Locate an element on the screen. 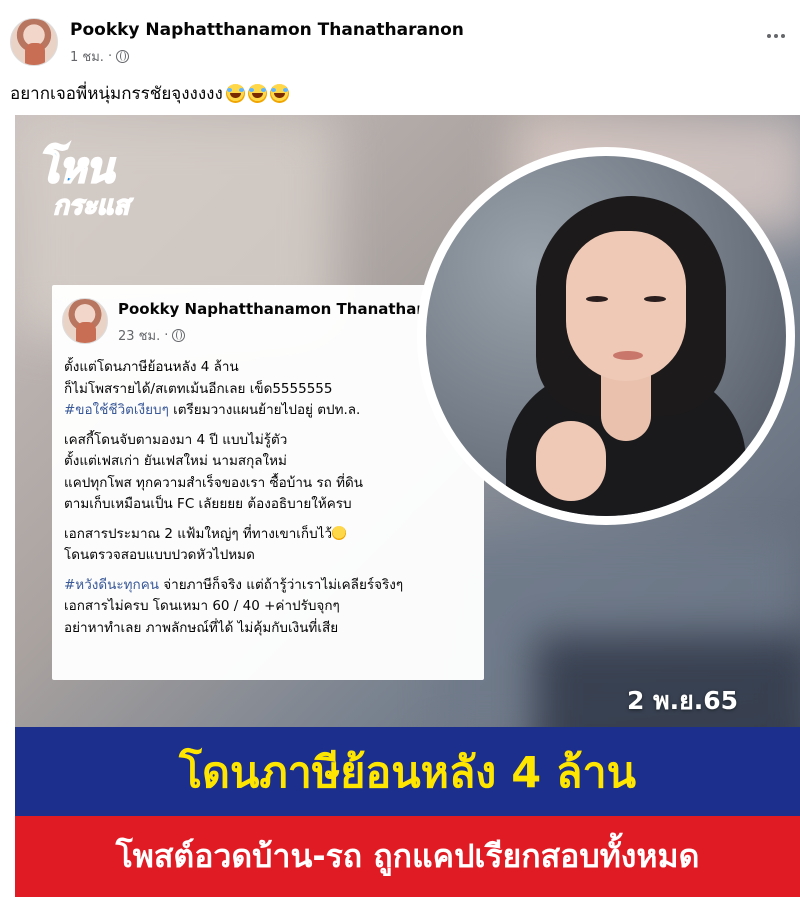 This screenshot has height=897, width=800. more-options-button is located at coordinates (776, 36).